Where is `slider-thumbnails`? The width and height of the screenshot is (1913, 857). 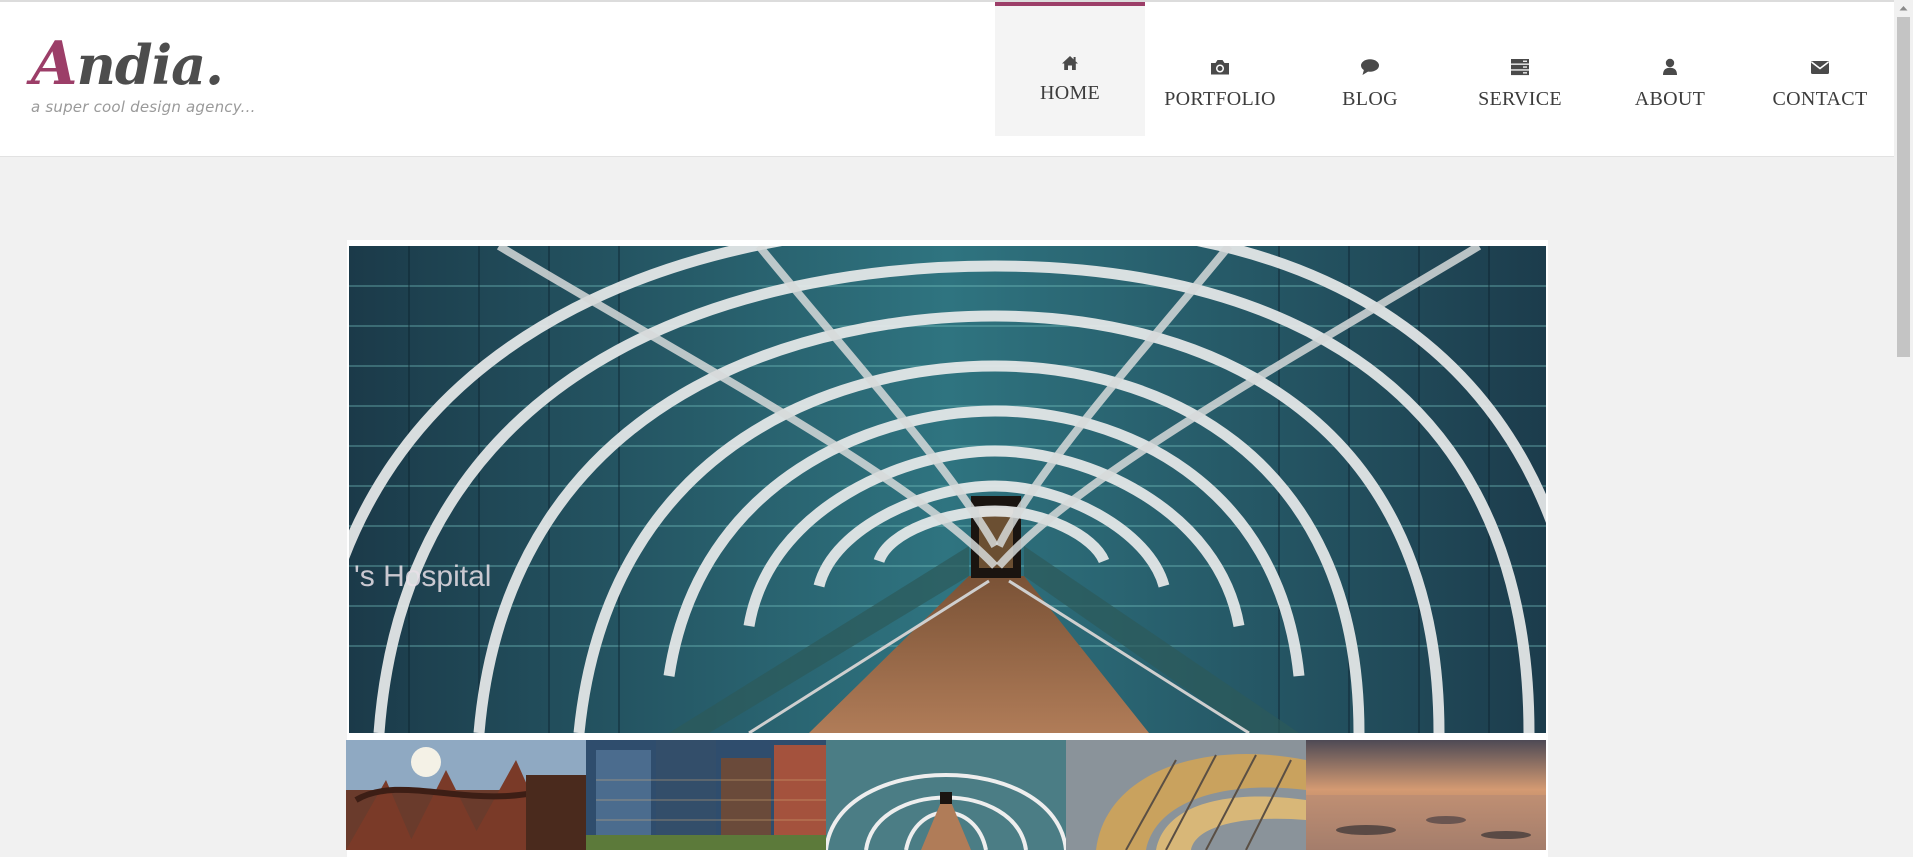
slider-thumbnails is located at coordinates (946, 795).